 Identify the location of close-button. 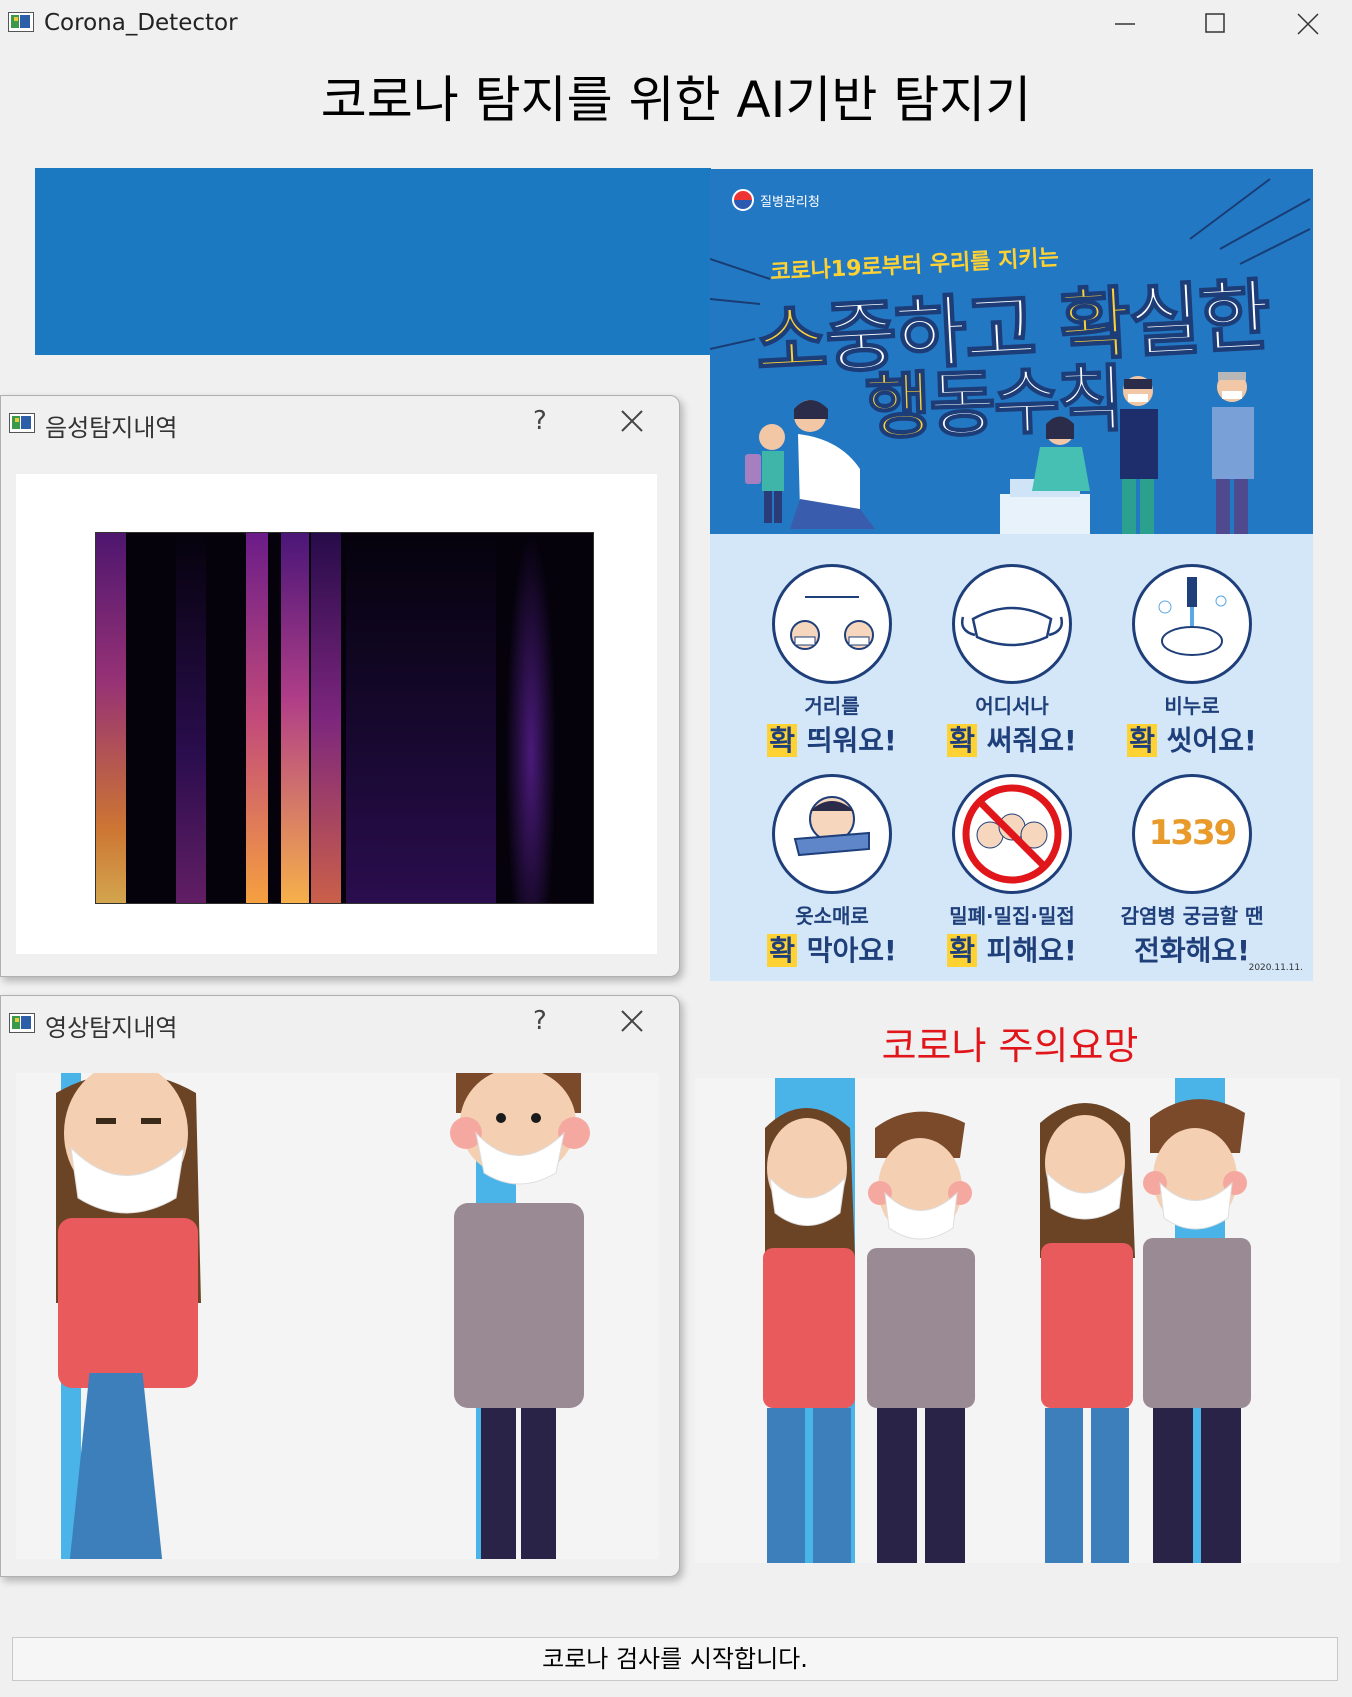
(1307, 24).